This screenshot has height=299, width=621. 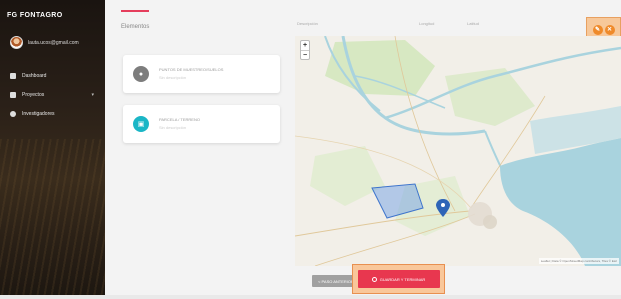 What do you see at coordinates (473, 23) in the screenshot?
I see `latitude-label: Latitud` at bounding box center [473, 23].